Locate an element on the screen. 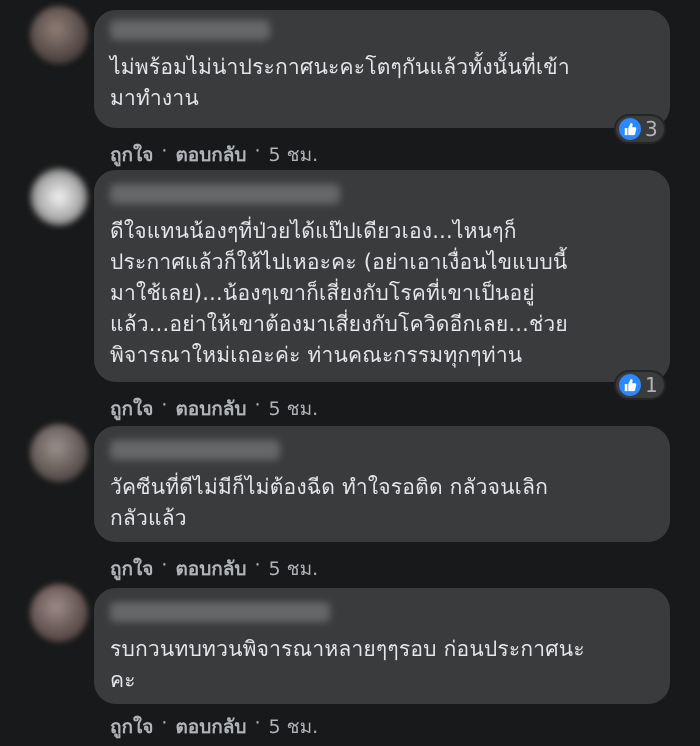 The image size is (700, 746). reaction-count: 3 is located at coordinates (651, 129).